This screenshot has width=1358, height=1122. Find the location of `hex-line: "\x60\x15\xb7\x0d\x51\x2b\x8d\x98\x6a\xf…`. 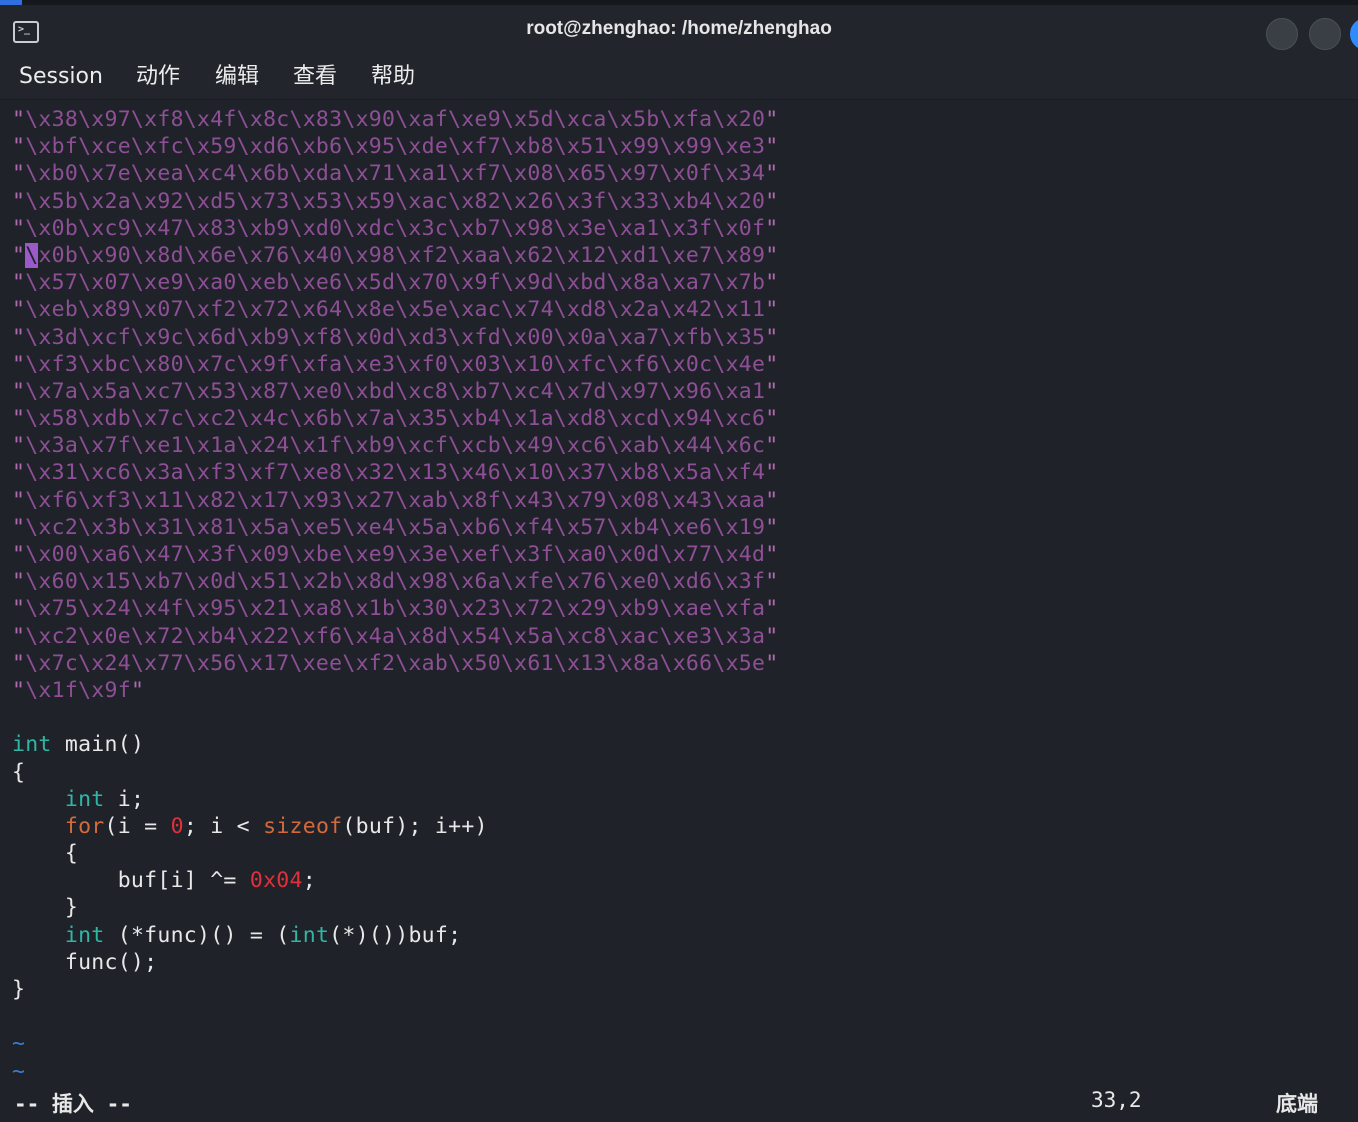

hex-line: "\x60\x15\xb7\x0d\x51\x2b\x8d\x98\x6a\xf… is located at coordinates (395, 582).